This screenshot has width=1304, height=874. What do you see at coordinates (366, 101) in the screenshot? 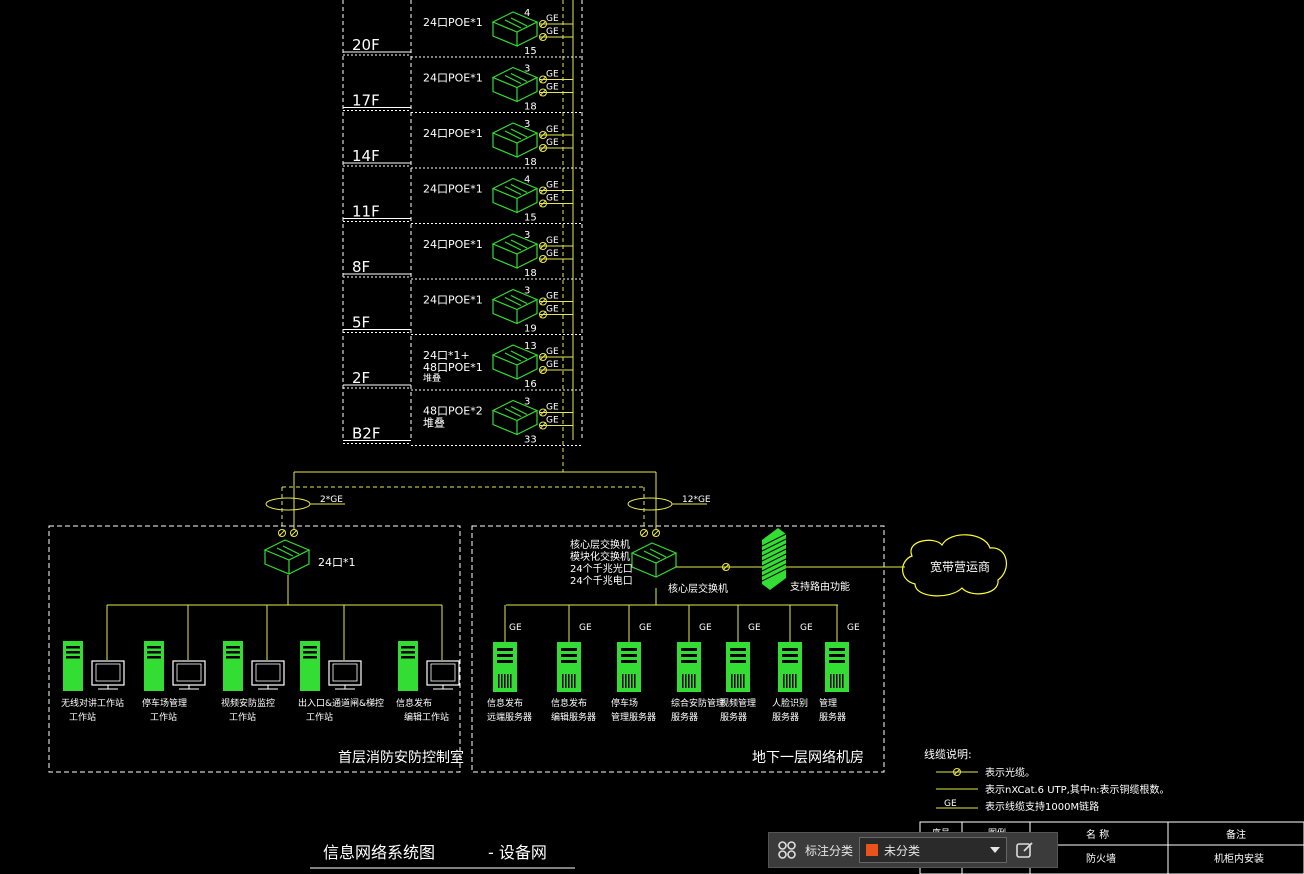
I see `floor-label: 17F` at bounding box center [366, 101].